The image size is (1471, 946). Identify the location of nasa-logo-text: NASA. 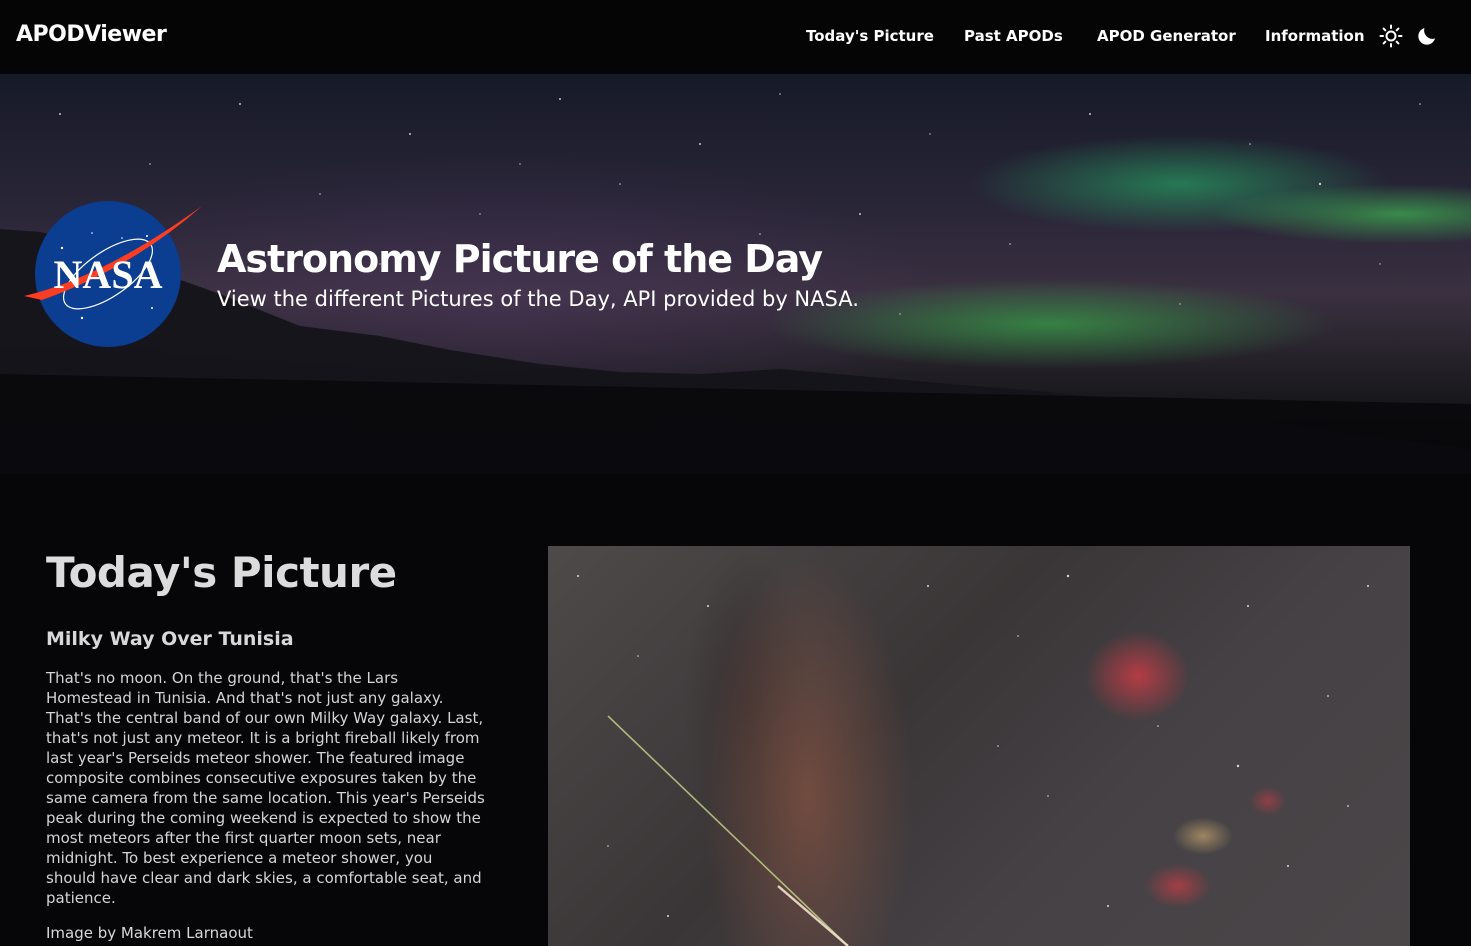
(108, 274).